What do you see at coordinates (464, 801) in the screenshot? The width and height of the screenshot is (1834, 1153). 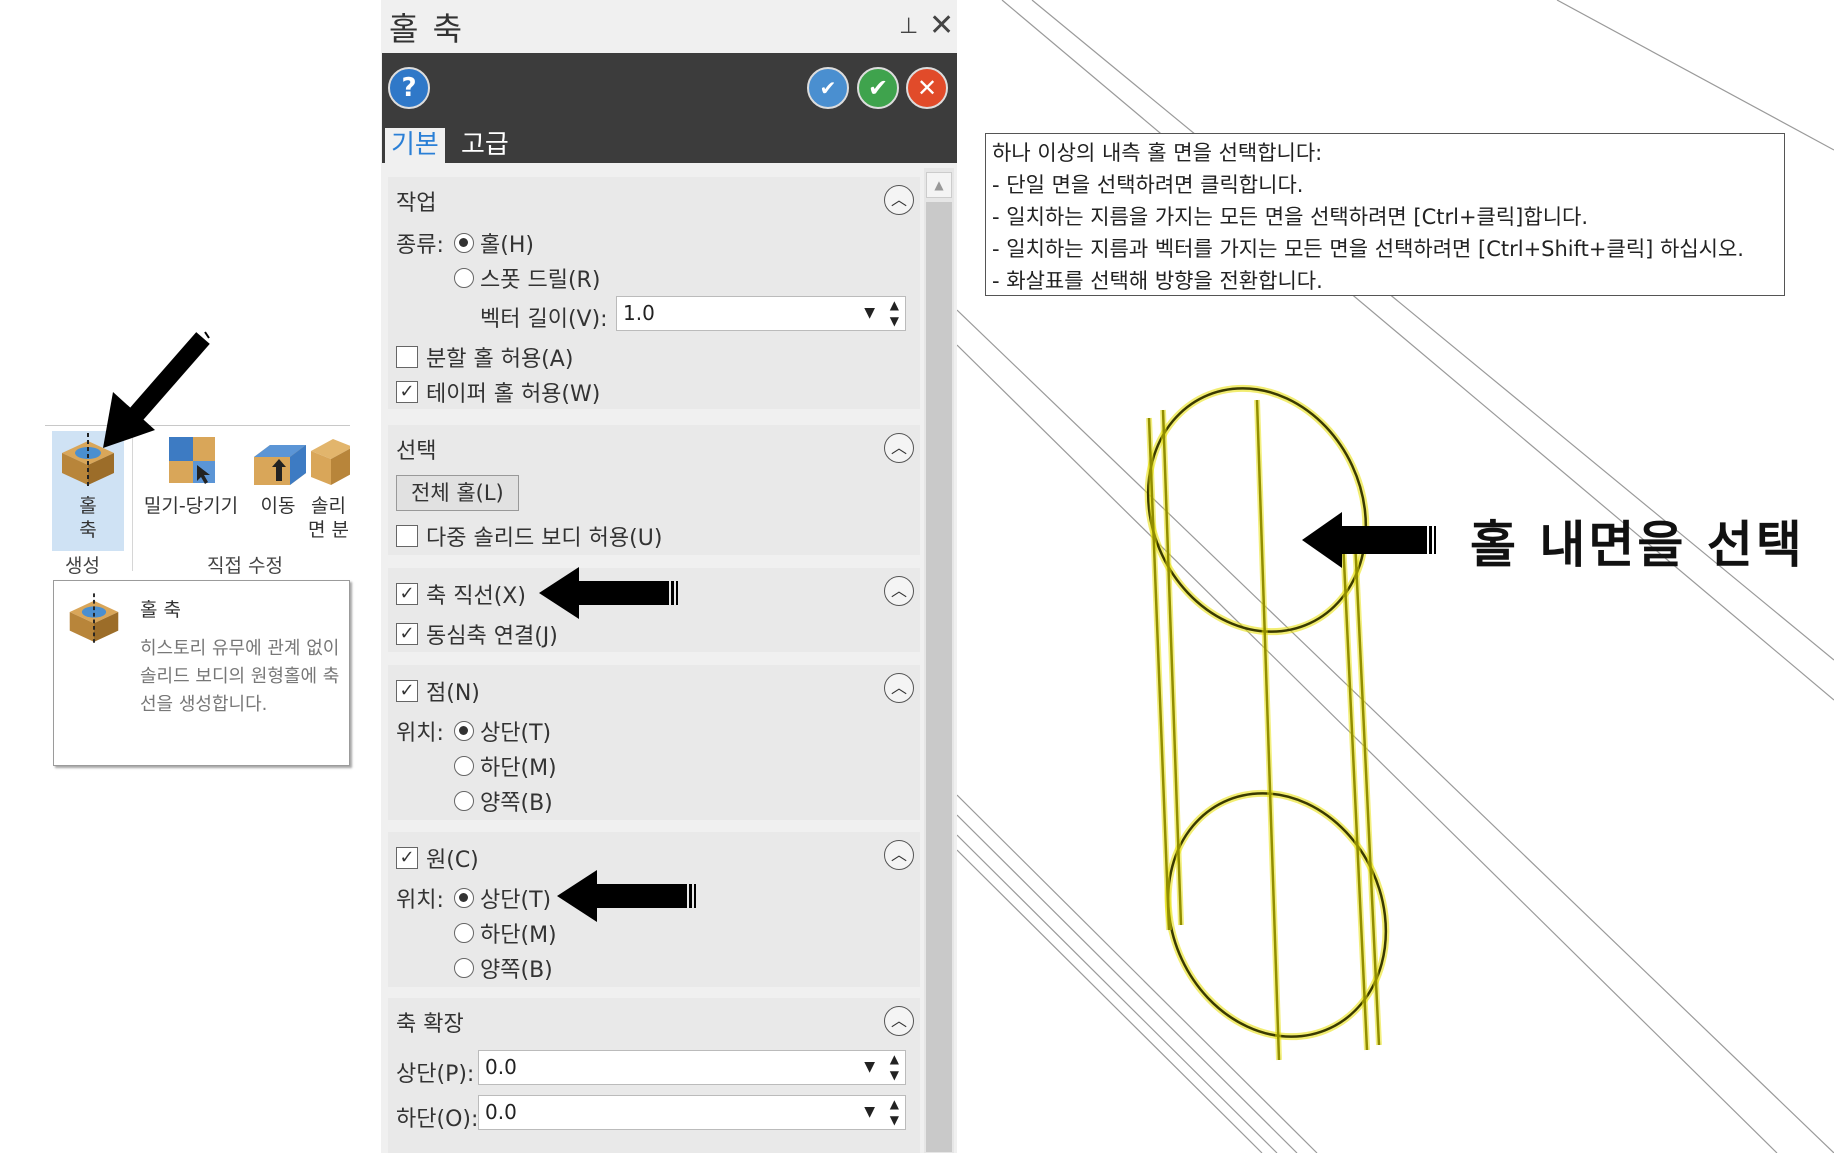 I see `radio-point-both-indicator` at bounding box center [464, 801].